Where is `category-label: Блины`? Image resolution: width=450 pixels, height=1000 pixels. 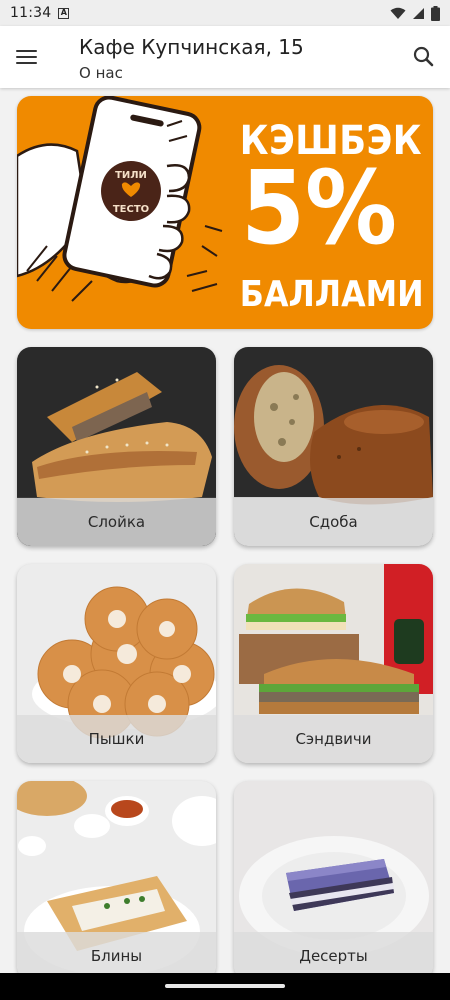 category-label: Блины is located at coordinates (116, 956).